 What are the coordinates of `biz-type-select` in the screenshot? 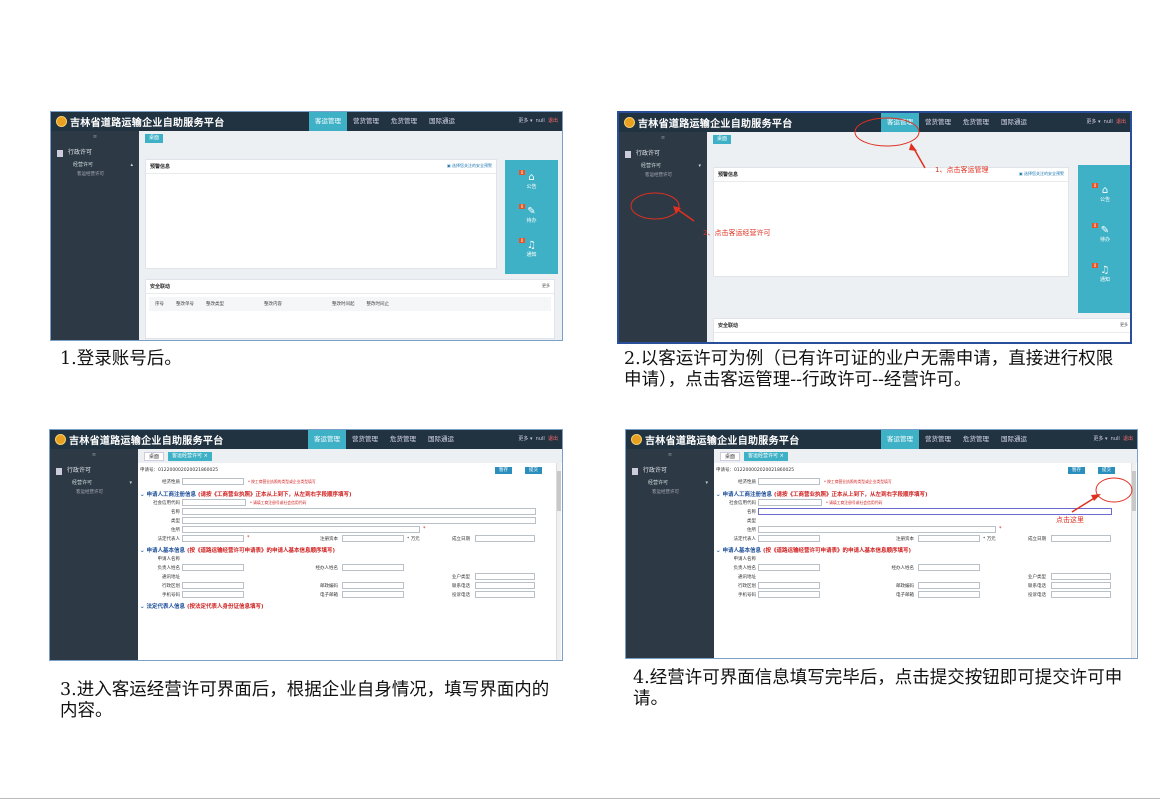 It's located at (505, 576).